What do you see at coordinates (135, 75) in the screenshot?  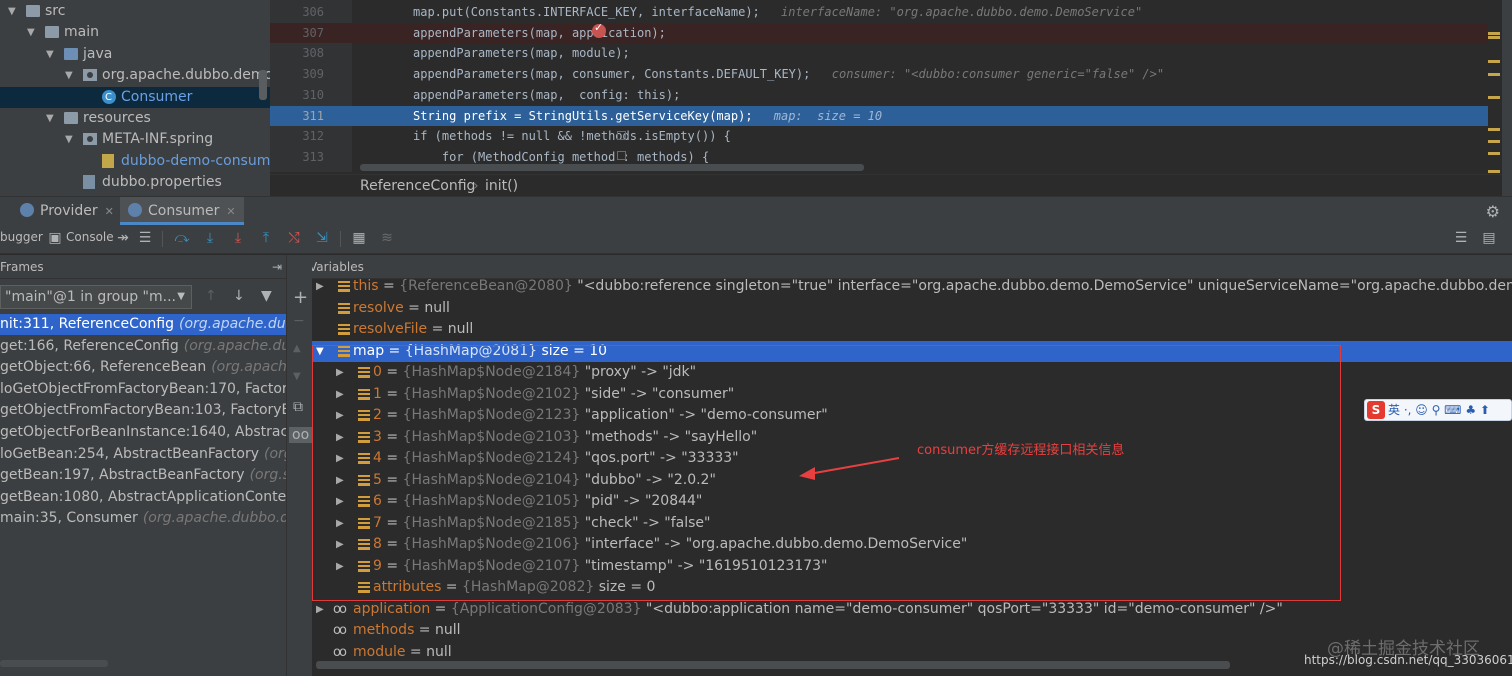 I see `tree-item: ▼ org.apache.dubbo.demo.co` at bounding box center [135, 75].